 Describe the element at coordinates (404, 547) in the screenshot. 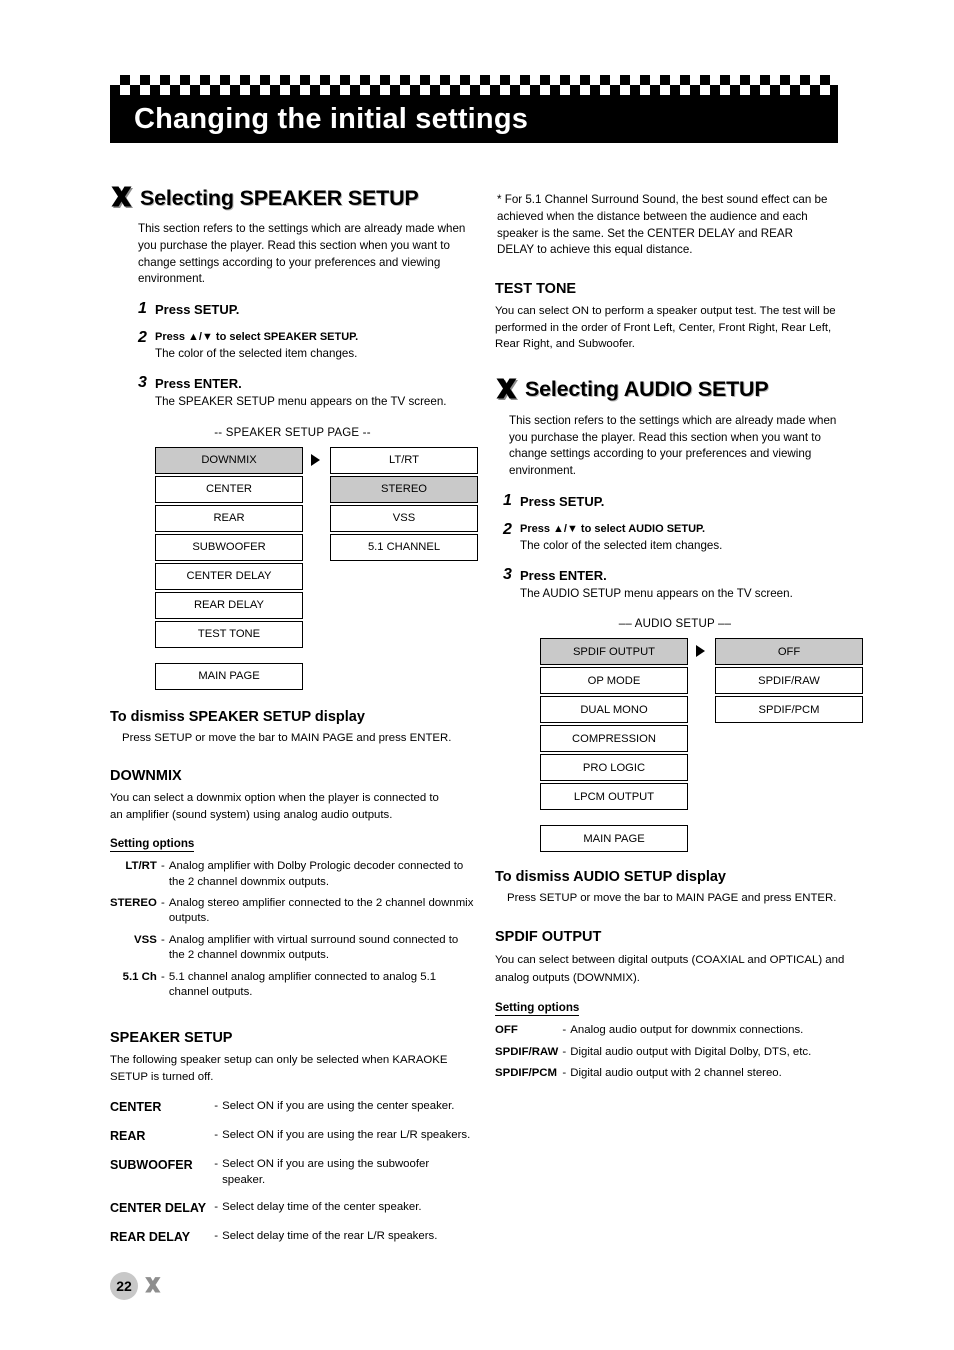

I see `menu-option-51channel: 5.1 CHANNEL` at that location.